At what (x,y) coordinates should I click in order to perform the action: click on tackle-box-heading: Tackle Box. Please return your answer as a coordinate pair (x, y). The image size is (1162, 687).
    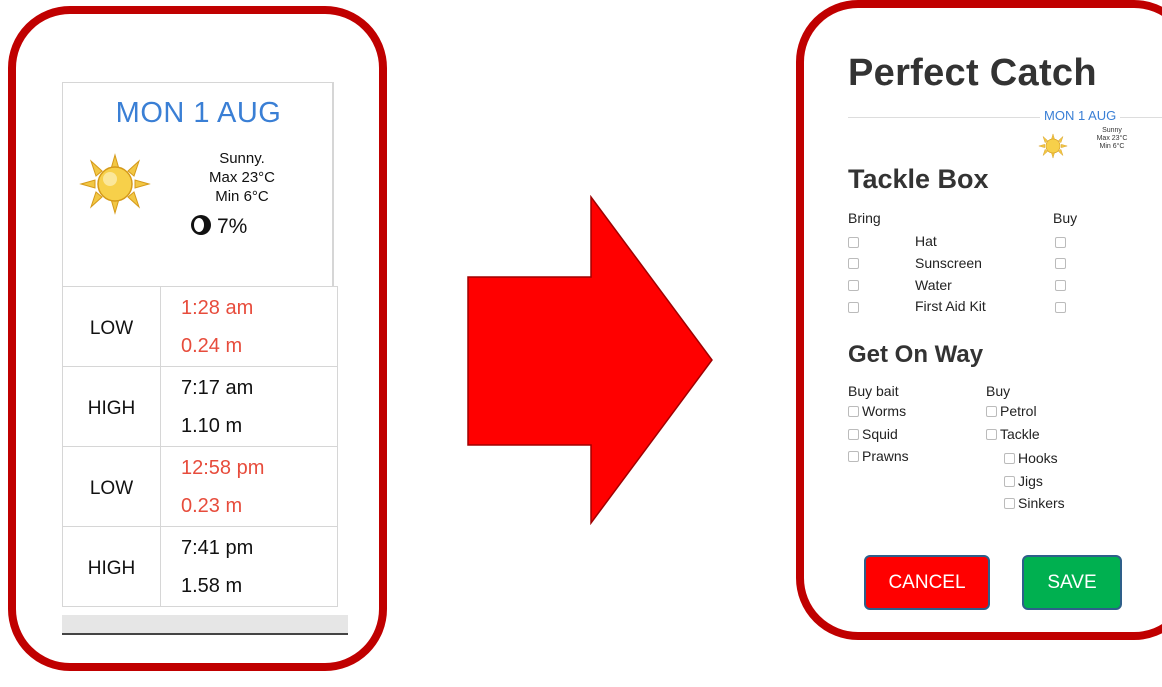
    Looking at the image, I should click on (918, 179).